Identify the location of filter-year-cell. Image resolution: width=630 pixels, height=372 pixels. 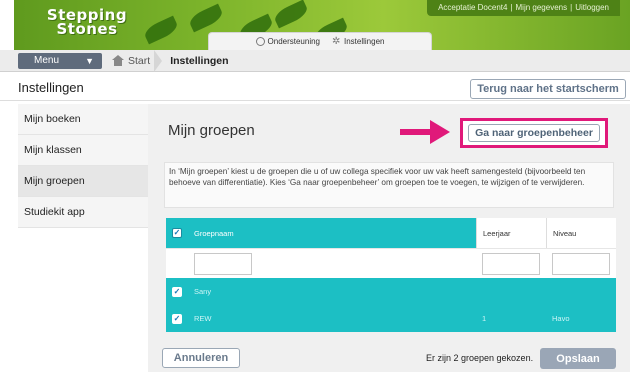
(511, 263).